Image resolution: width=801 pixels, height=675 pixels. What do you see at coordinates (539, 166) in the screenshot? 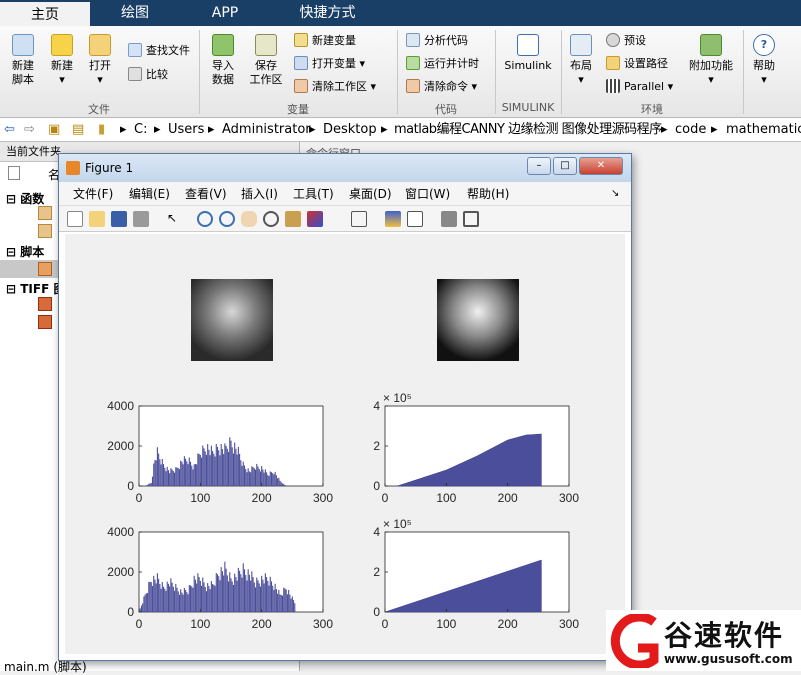
I see `minimize-button: –` at bounding box center [539, 166].